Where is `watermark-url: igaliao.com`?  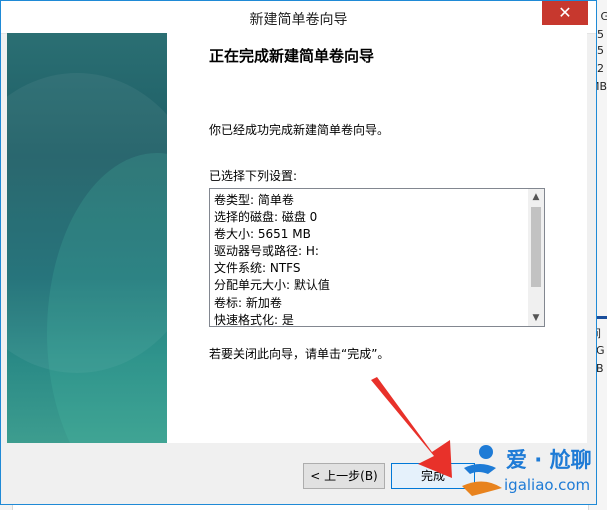
watermark-url: igaliao.com is located at coordinates (547, 485).